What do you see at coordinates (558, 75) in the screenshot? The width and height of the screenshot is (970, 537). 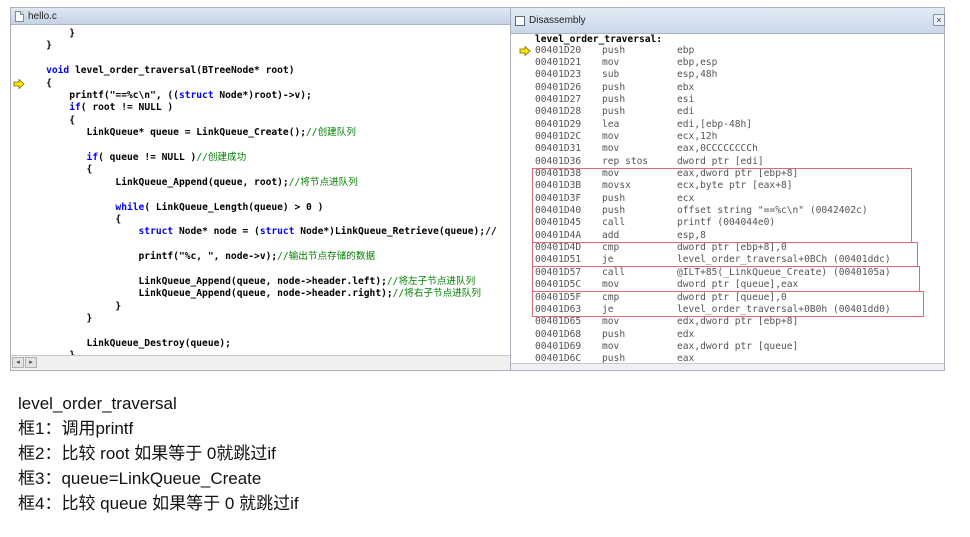 I see `instruction-address: 00401D23` at bounding box center [558, 75].